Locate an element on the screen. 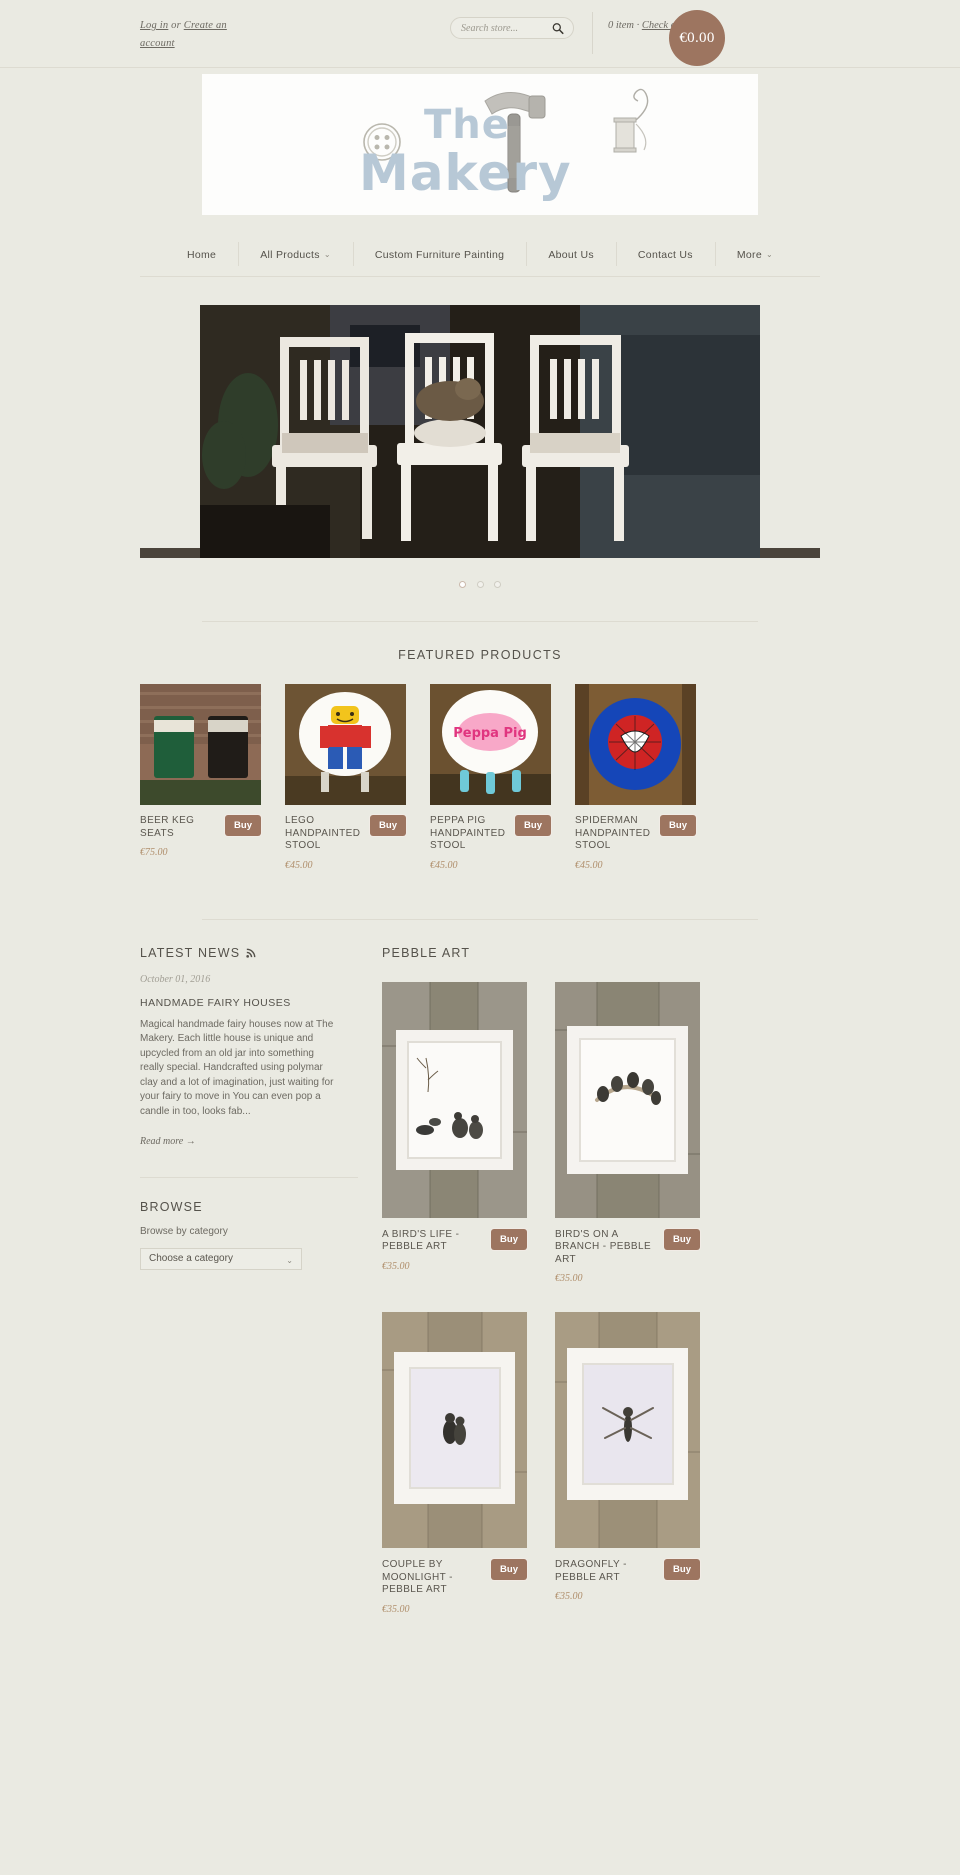  product-card: SPIDERMAN HANDPAINTED STOOL Buy €45.00 is located at coordinates (635, 777).